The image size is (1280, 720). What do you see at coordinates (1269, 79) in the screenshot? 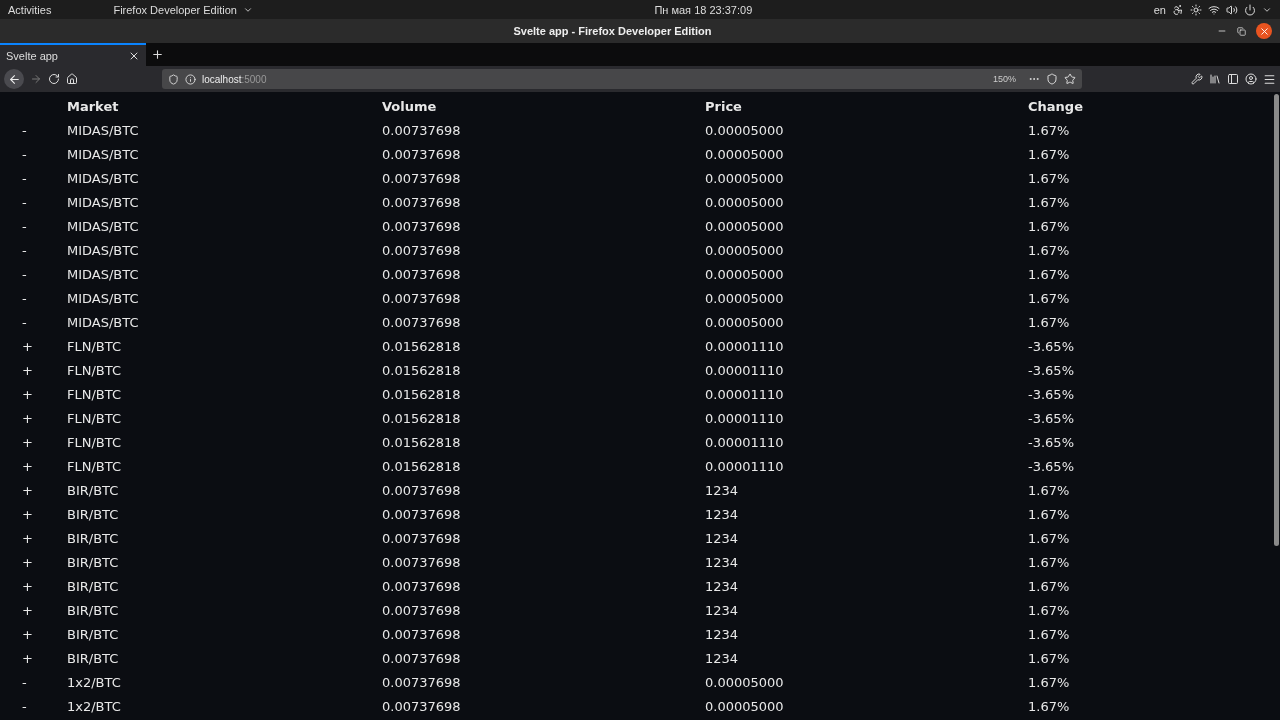
I see `menu-icon` at bounding box center [1269, 79].